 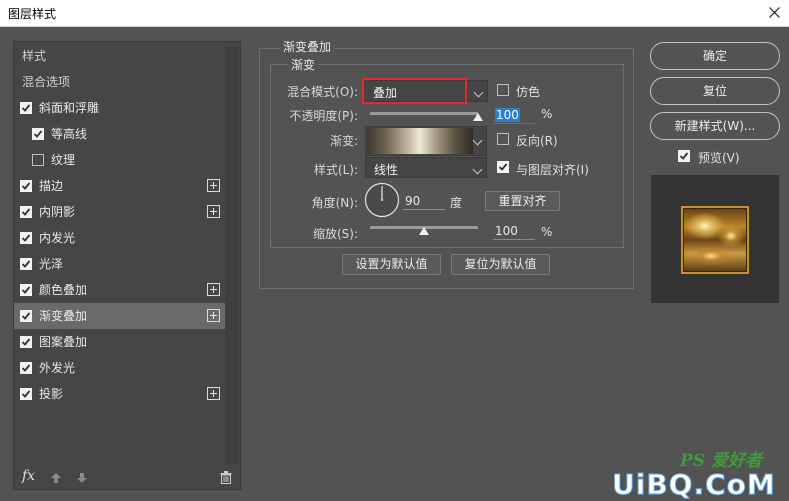 What do you see at coordinates (119, 316) in the screenshot?
I see `style-item: 渐变叠加` at bounding box center [119, 316].